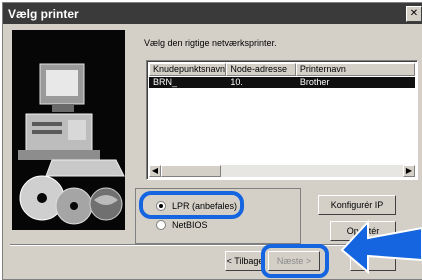 The image size is (422, 280). What do you see at coordinates (381, 247) in the screenshot?
I see `pointer-arrow-icon` at bounding box center [381, 247].